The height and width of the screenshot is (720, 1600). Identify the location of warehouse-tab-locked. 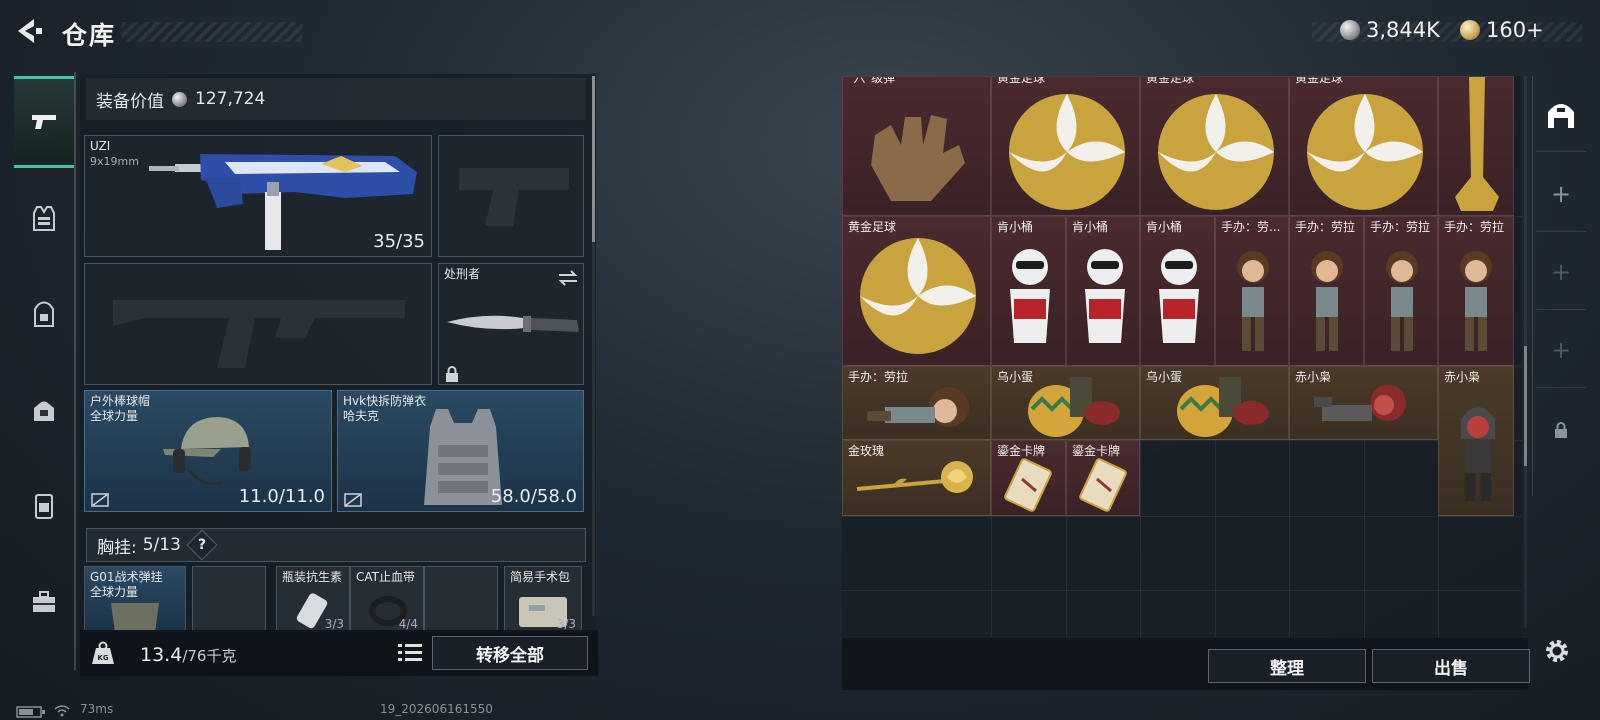
(1561, 430).